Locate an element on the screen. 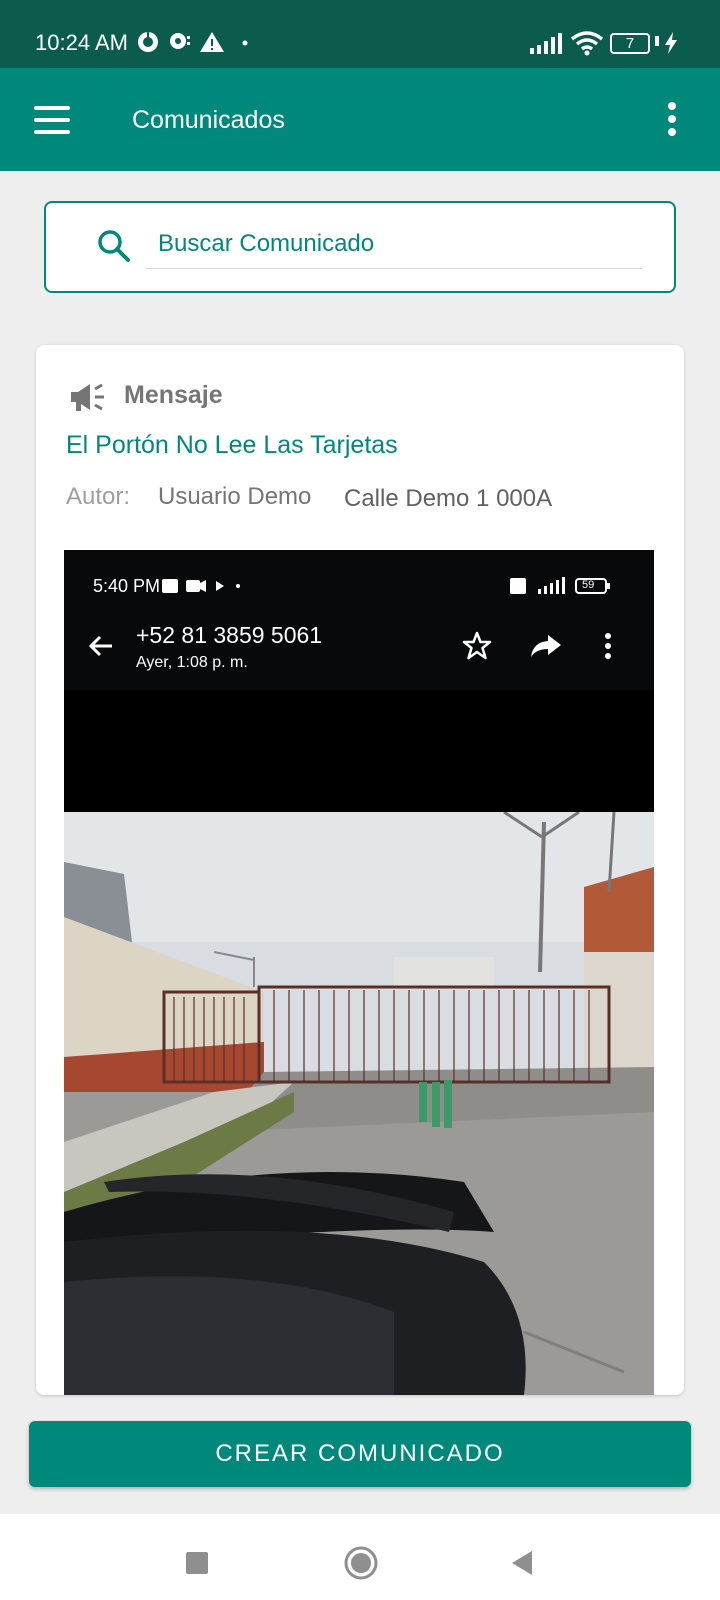  star-icon is located at coordinates (477, 645).